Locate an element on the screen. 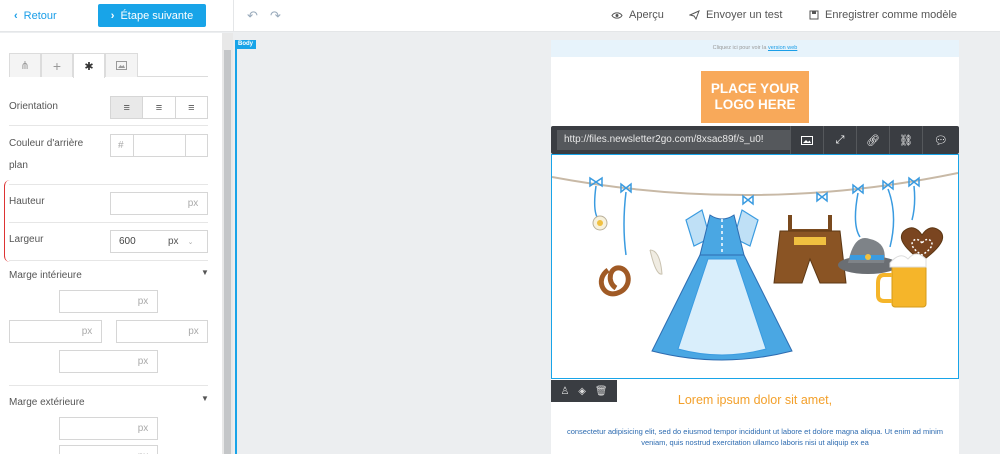 The width and height of the screenshot is (1000, 454). send-test-button: Envoyer un test is located at coordinates (735, 15).